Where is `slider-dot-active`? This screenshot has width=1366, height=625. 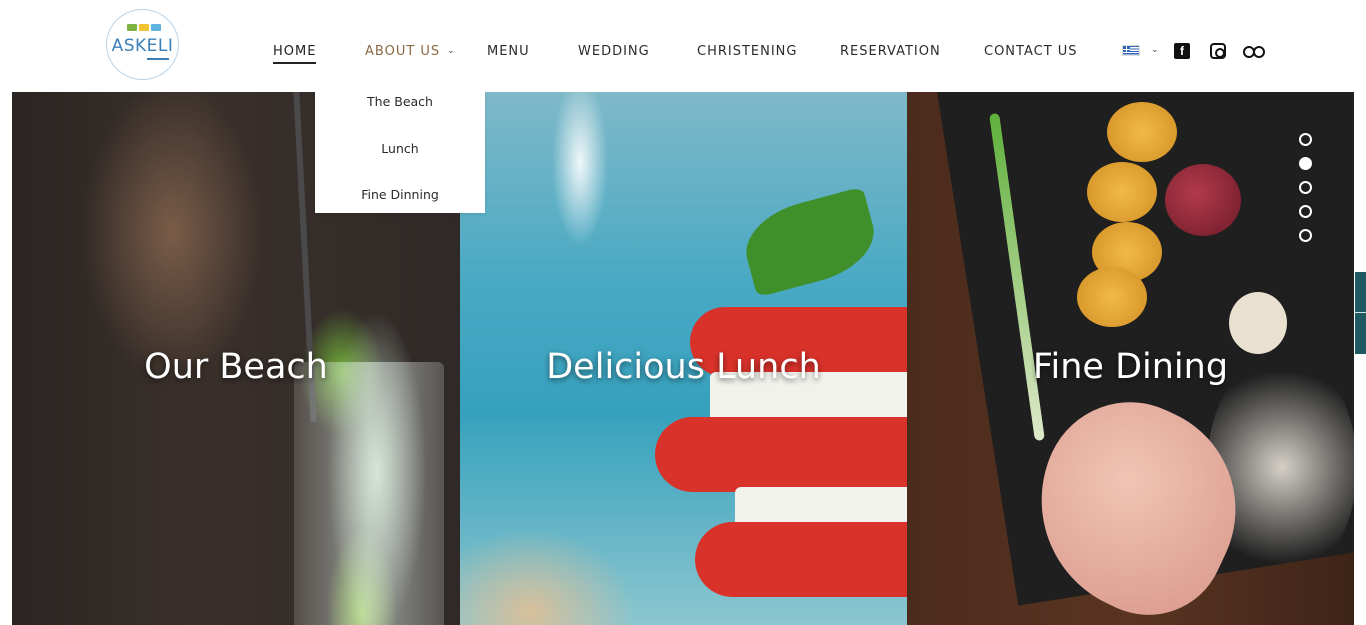 slider-dot-active is located at coordinates (1305, 163).